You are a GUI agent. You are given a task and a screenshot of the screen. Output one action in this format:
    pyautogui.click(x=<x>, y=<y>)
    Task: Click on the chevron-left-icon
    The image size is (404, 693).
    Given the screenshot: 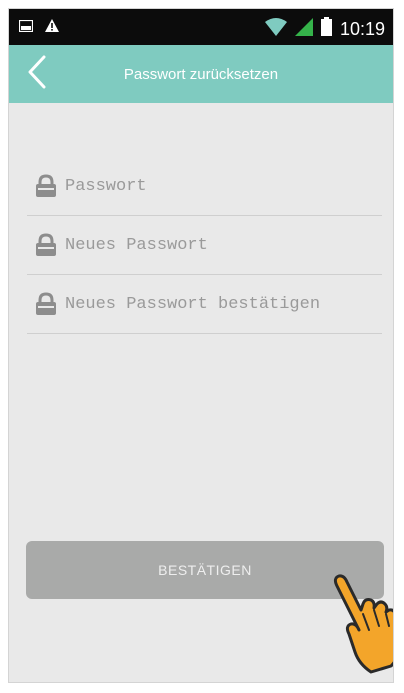 What is the action you would take?
    pyautogui.click(x=37, y=74)
    